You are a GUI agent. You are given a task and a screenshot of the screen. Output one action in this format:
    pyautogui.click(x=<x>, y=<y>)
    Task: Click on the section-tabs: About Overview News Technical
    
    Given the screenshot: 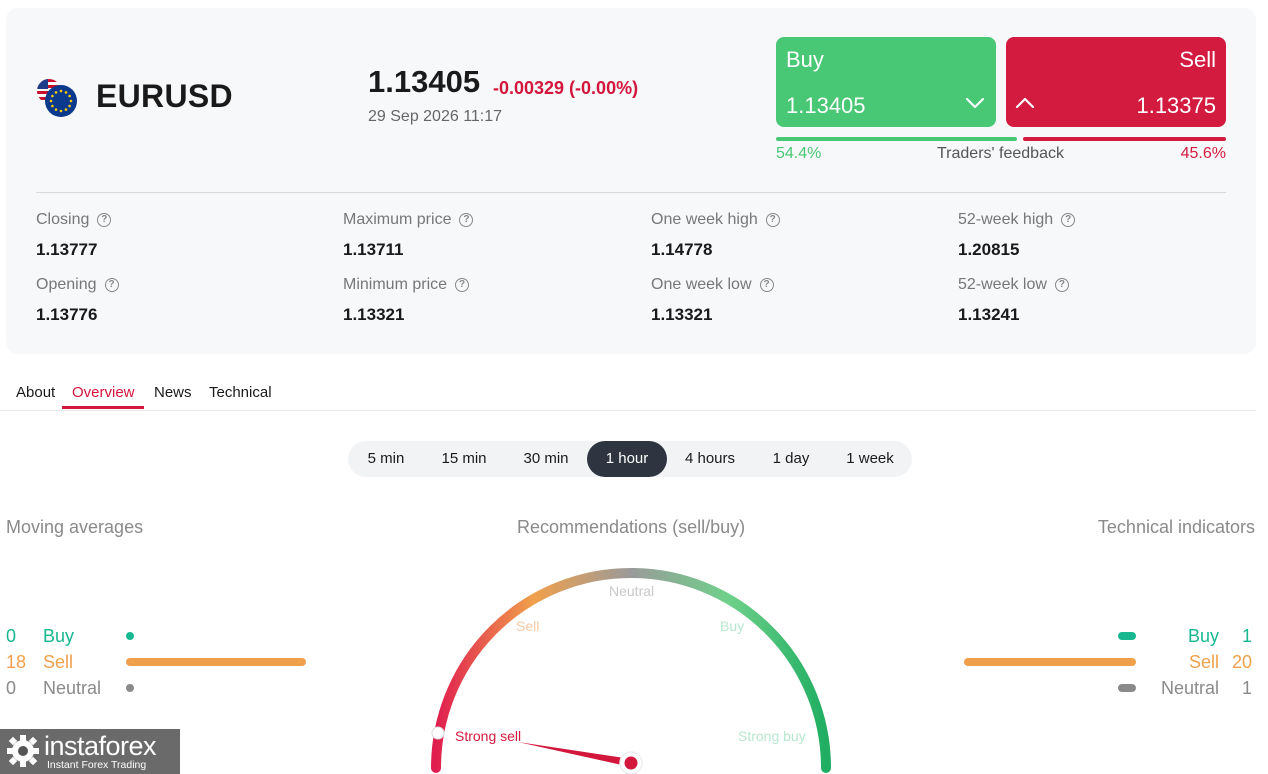 What is the action you would take?
    pyautogui.click(x=628, y=393)
    